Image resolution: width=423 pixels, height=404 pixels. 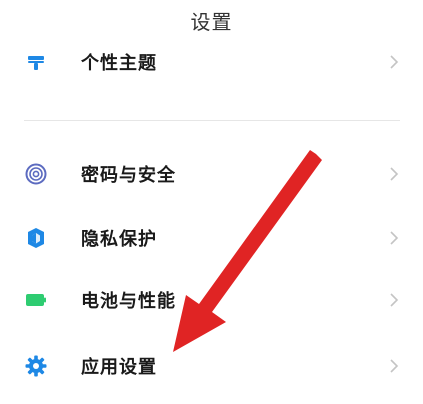 What do you see at coordinates (211, 300) in the screenshot?
I see `settings-item-battery-performance: 电池与性能` at bounding box center [211, 300].